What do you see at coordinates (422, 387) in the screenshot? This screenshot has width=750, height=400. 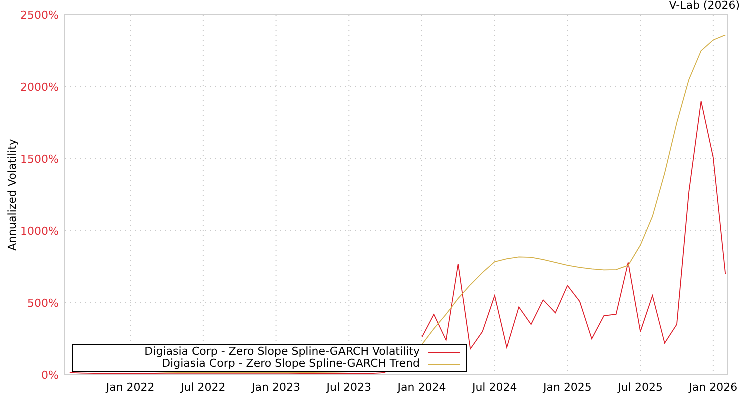 I see `x-tick-label: Jan 2024` at bounding box center [422, 387].